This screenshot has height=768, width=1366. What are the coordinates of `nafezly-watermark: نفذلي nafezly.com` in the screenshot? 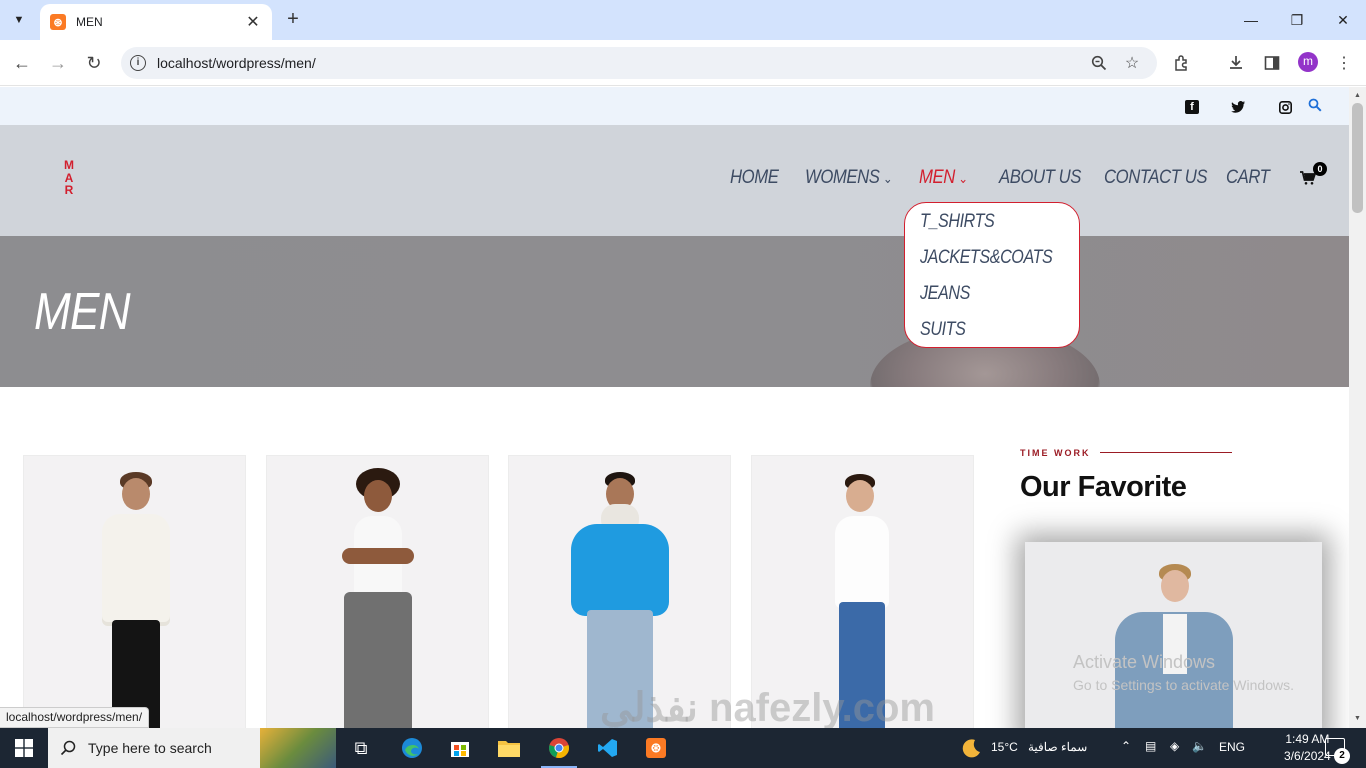 It's located at (767, 707).